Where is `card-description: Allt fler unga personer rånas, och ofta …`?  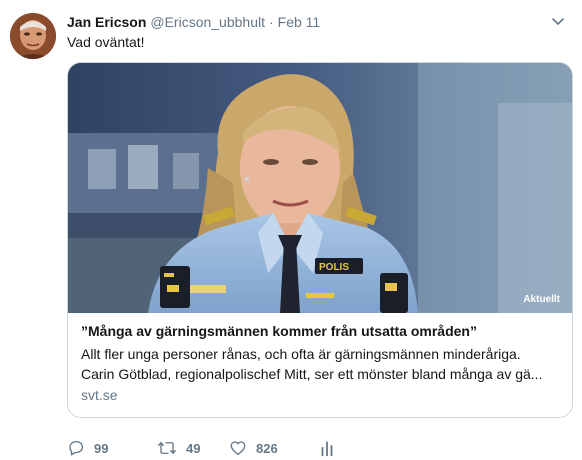 card-description: Allt fler unga personer rånas, och ofta … is located at coordinates (320, 364).